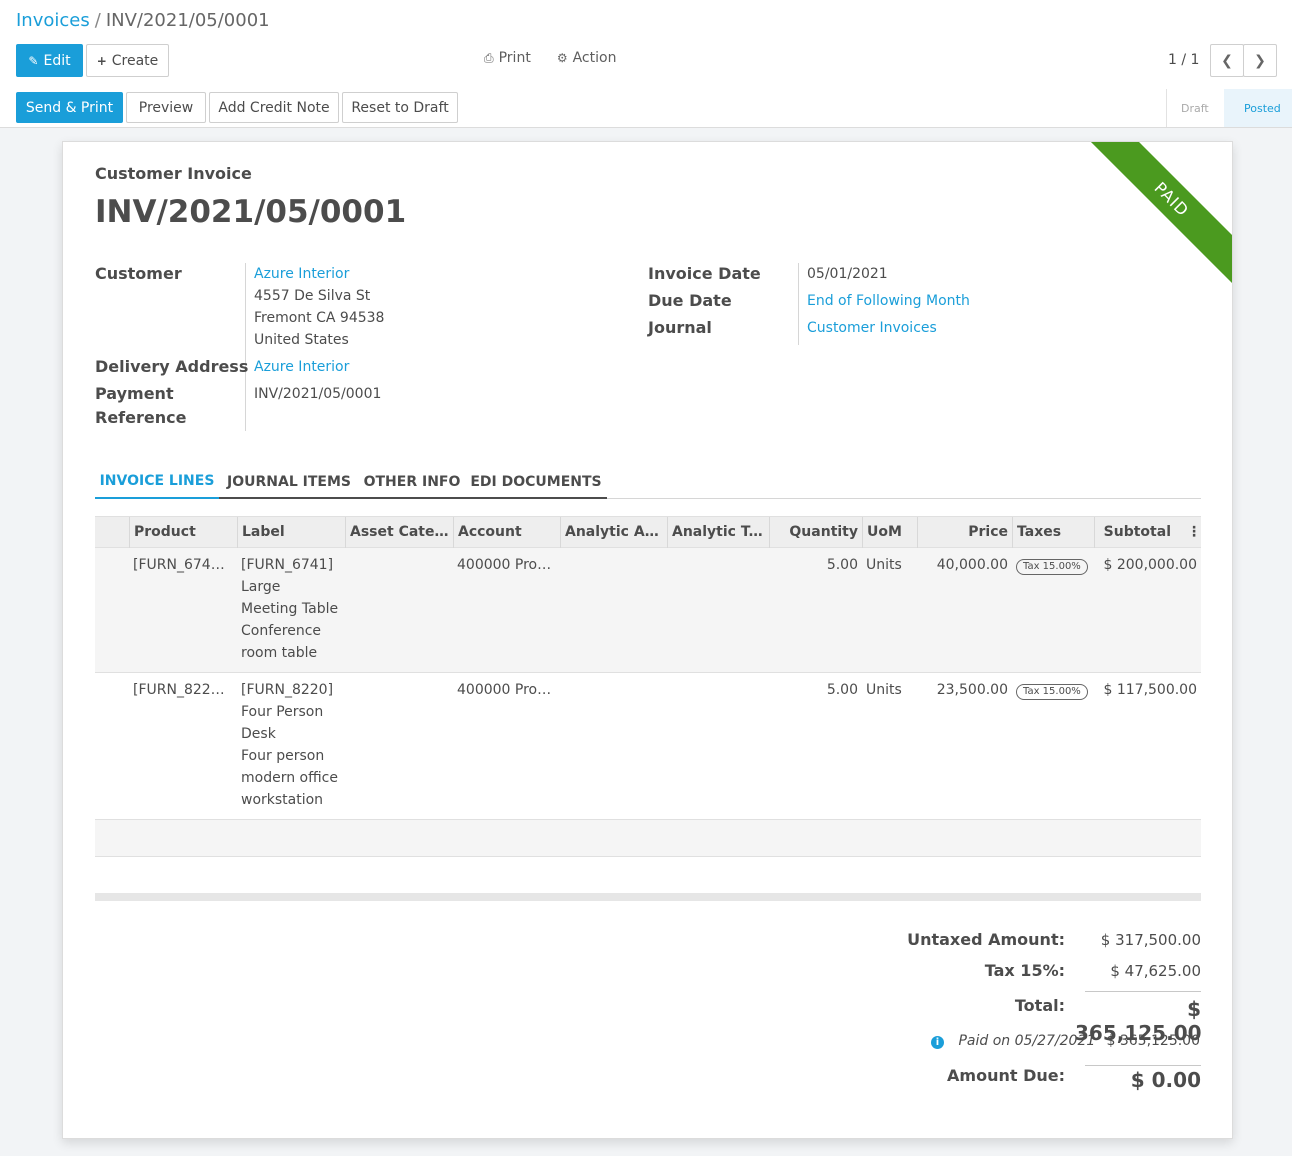  Describe the element at coordinates (287, 690) in the screenshot. I see `line-label-part: [FURN_8220]` at that location.